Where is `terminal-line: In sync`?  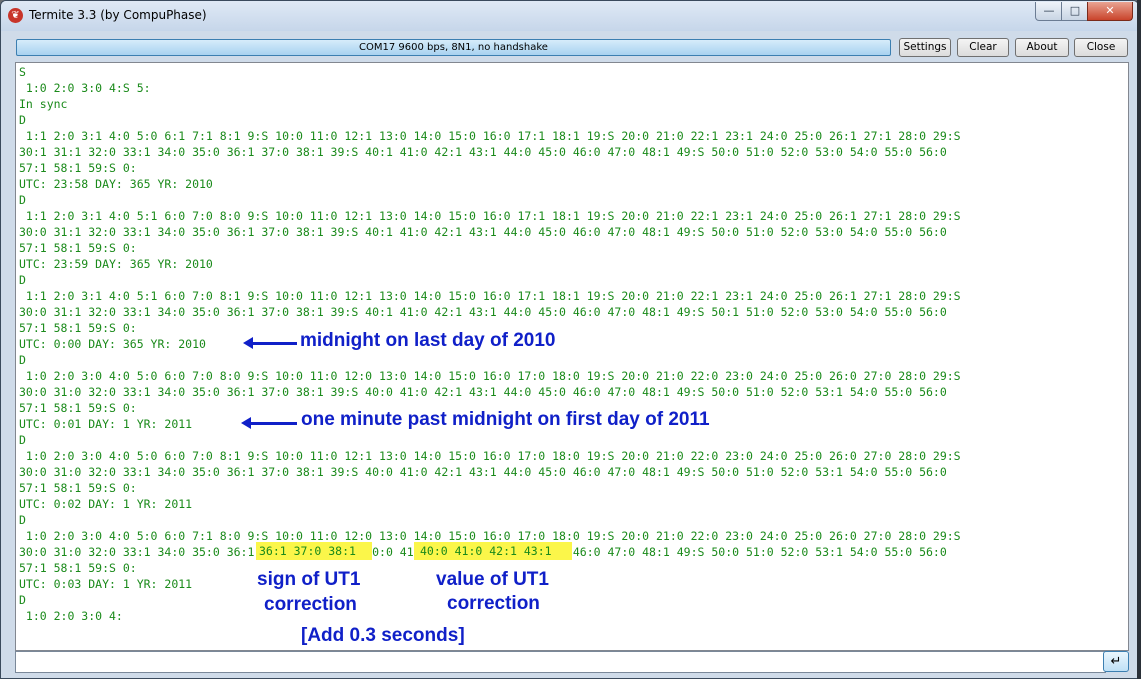
terminal-line: In sync is located at coordinates (43, 104).